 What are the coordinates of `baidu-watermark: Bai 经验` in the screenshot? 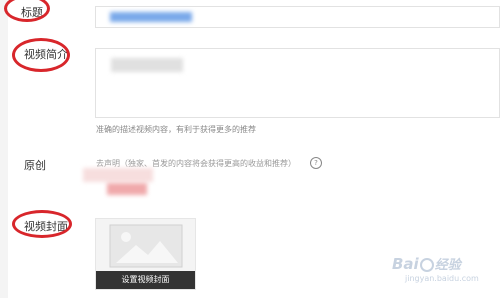 It's located at (426, 263).